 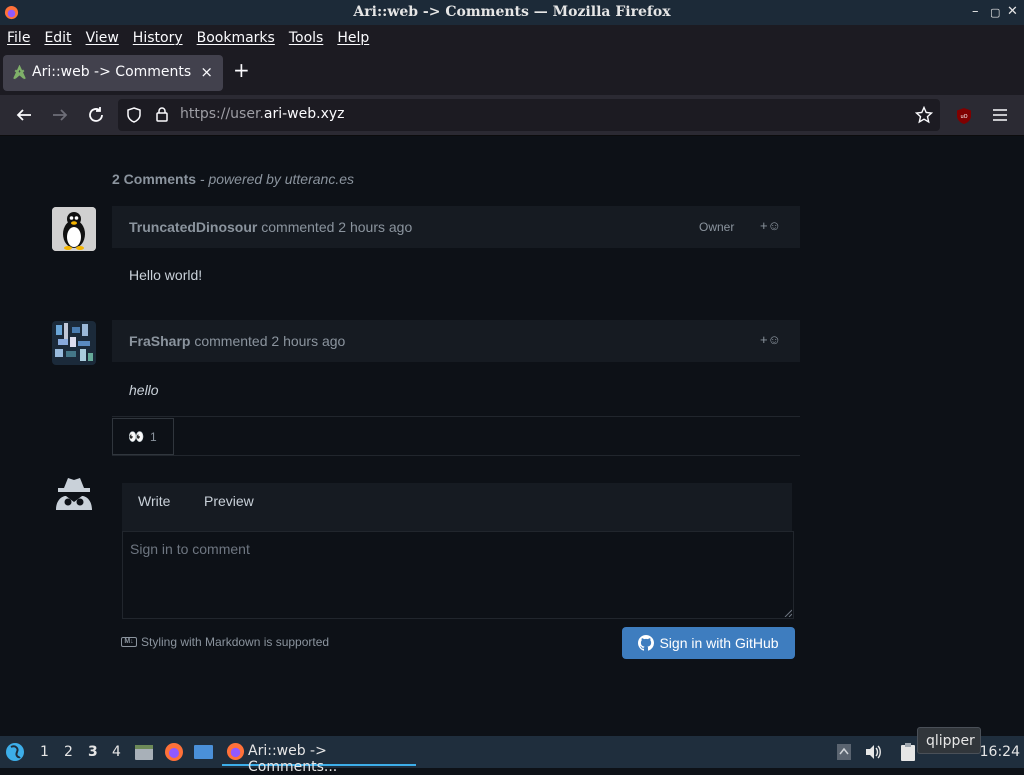 I want to click on qlipper-tooltip: qlipper, so click(x=949, y=740).